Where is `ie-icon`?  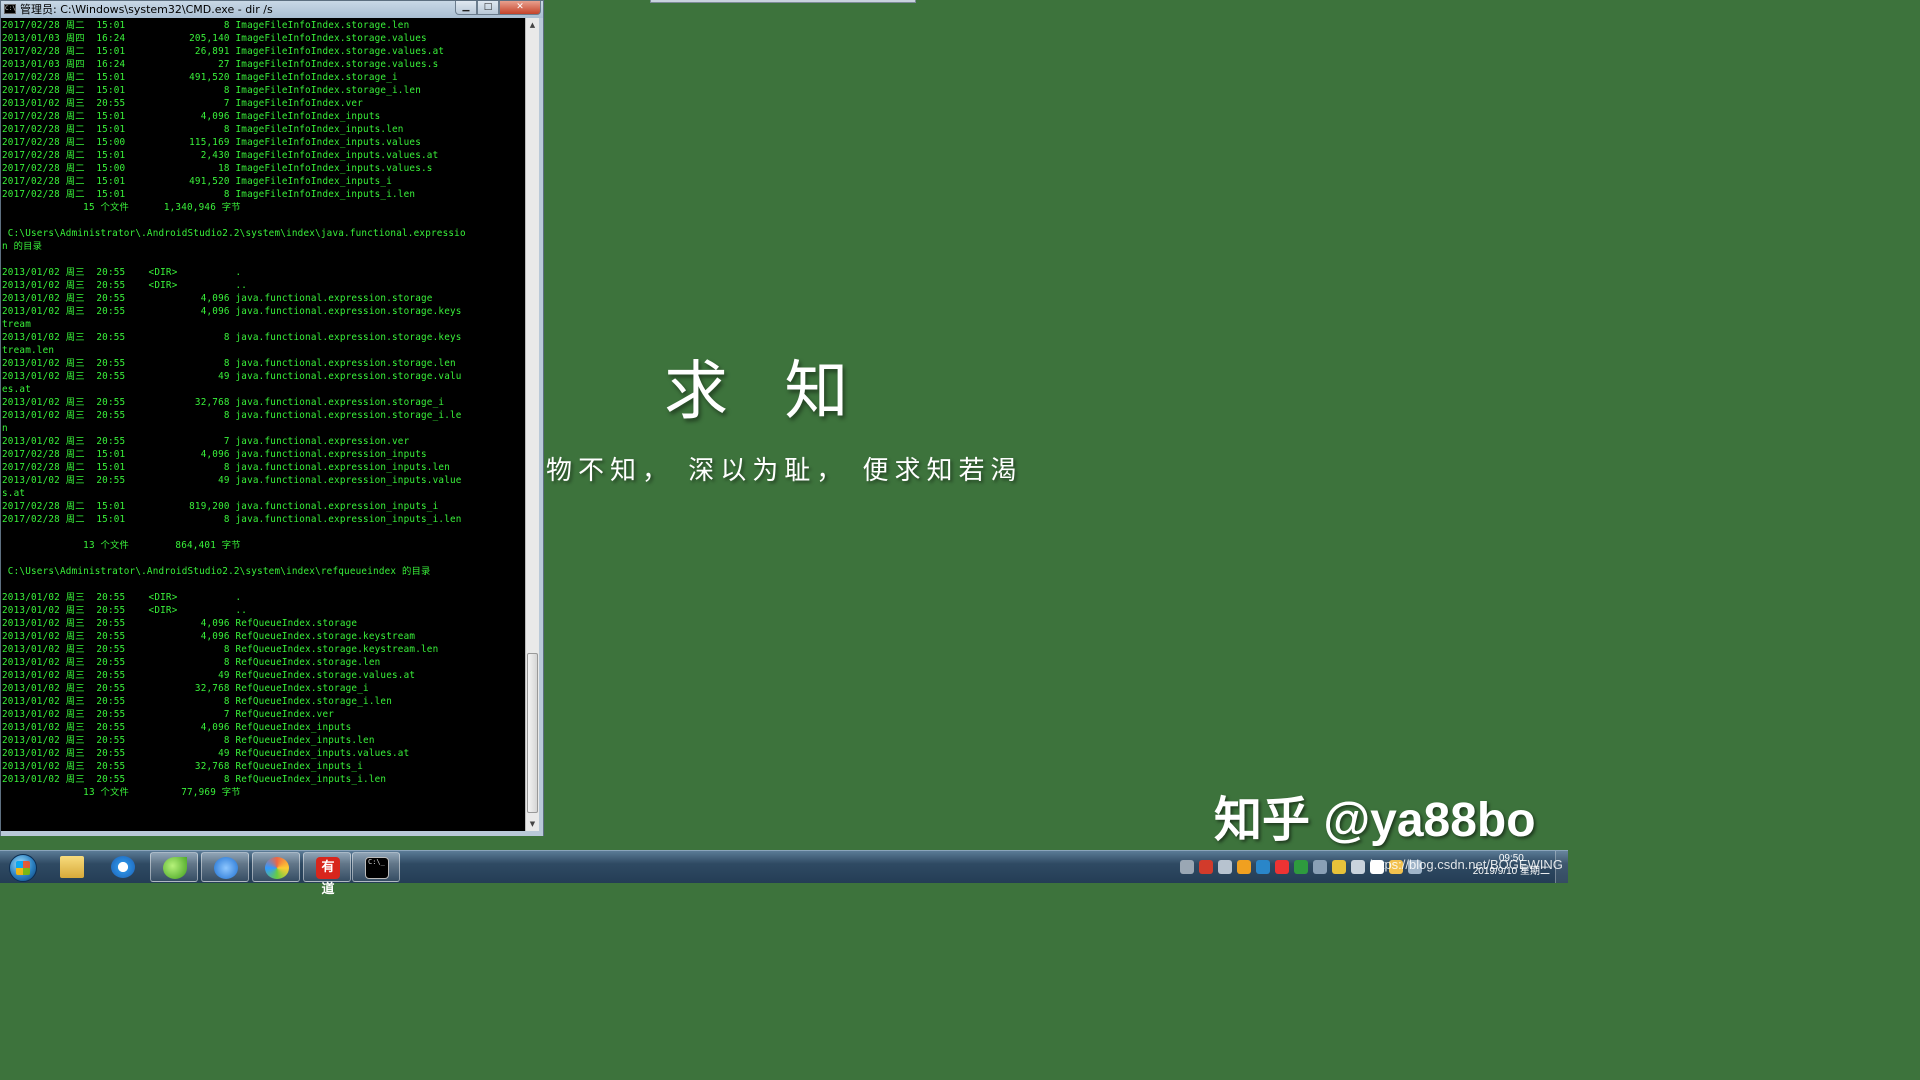
ie-icon is located at coordinates (123, 867).